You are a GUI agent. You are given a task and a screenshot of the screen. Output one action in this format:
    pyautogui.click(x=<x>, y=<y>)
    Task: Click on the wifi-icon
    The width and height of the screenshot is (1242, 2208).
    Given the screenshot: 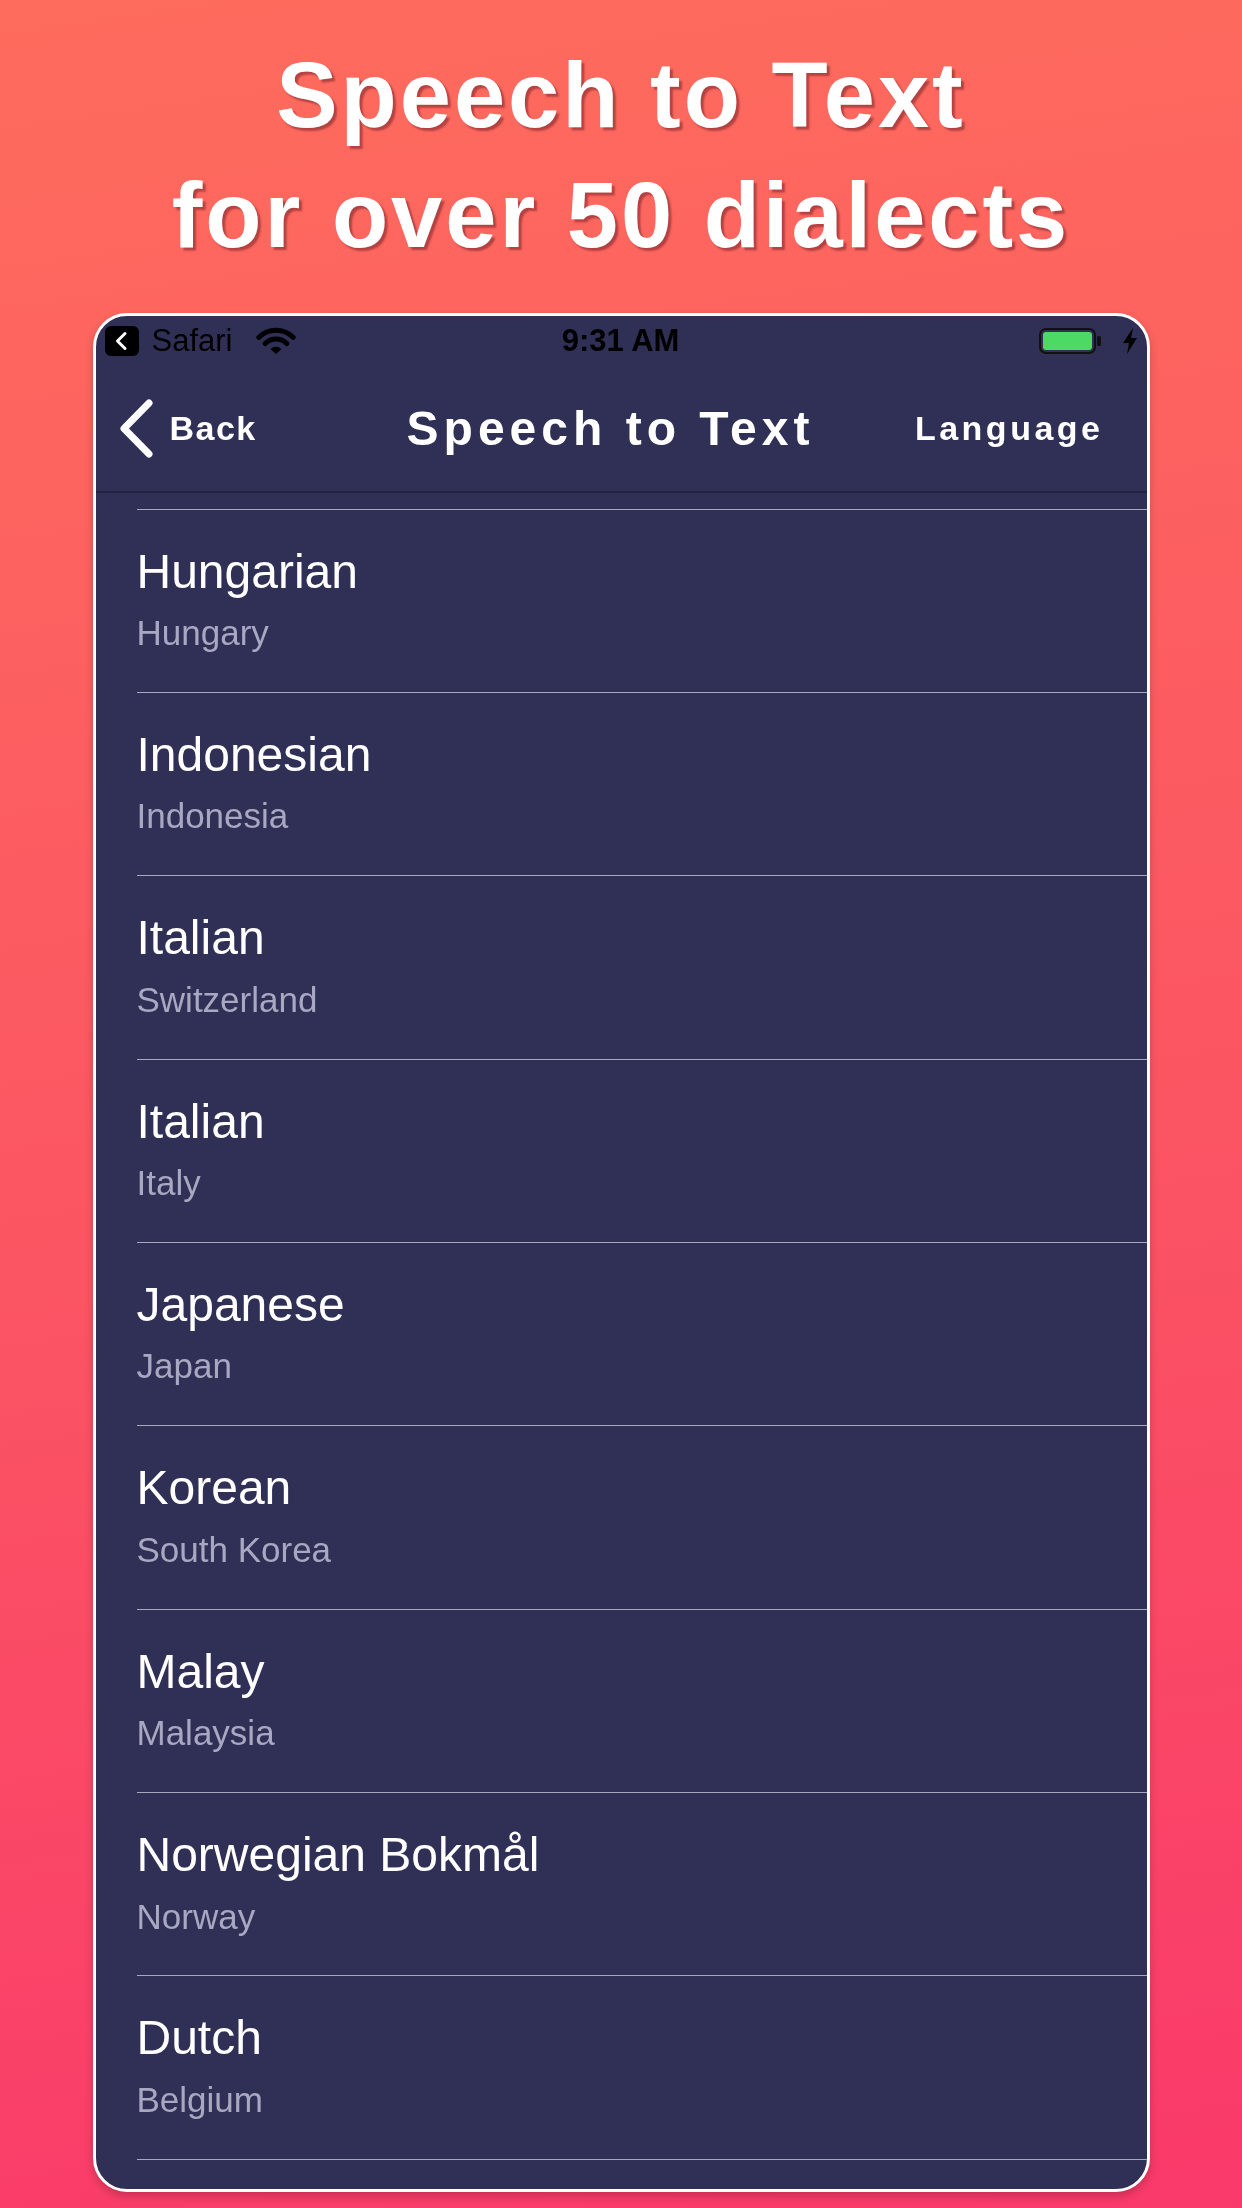 What is the action you would take?
    pyautogui.click(x=276, y=341)
    